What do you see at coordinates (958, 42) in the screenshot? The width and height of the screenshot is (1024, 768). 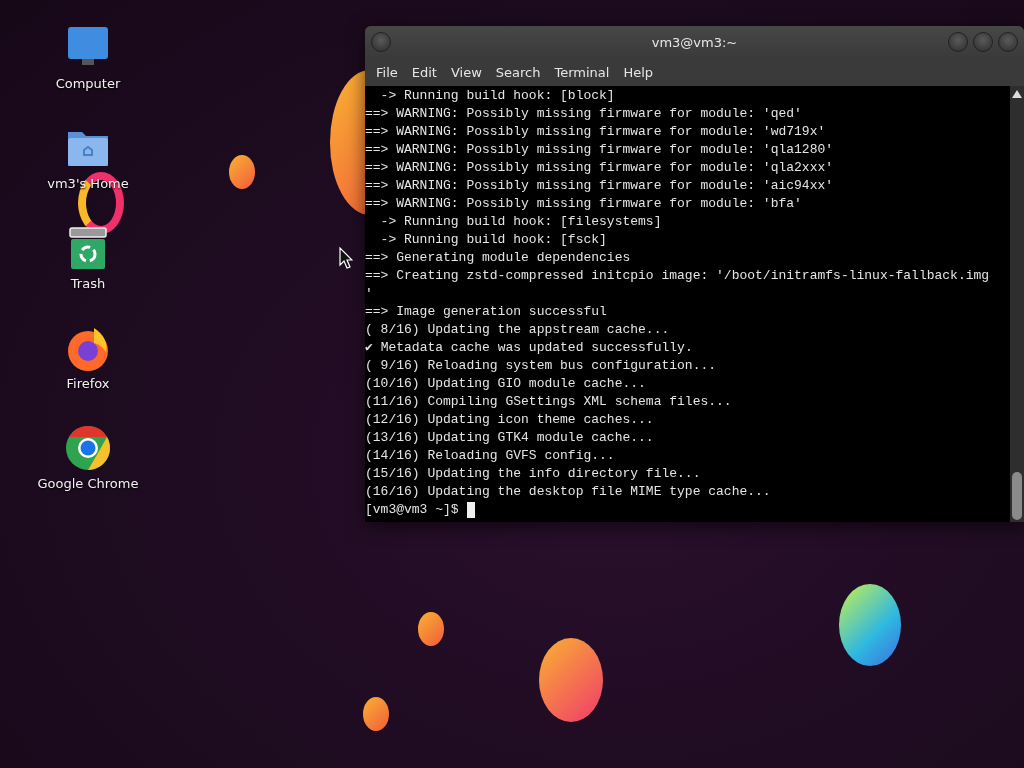 I see `minimize-button` at bounding box center [958, 42].